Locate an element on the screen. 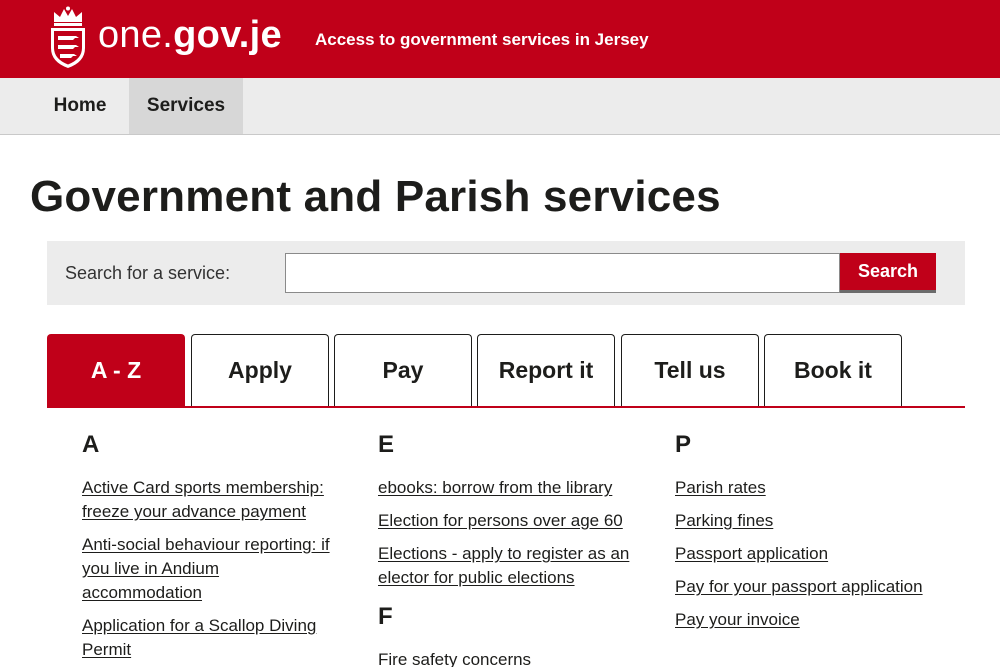 The width and height of the screenshot is (1000, 667). site-tagline: Access to government services in Jersey is located at coordinates (482, 39).